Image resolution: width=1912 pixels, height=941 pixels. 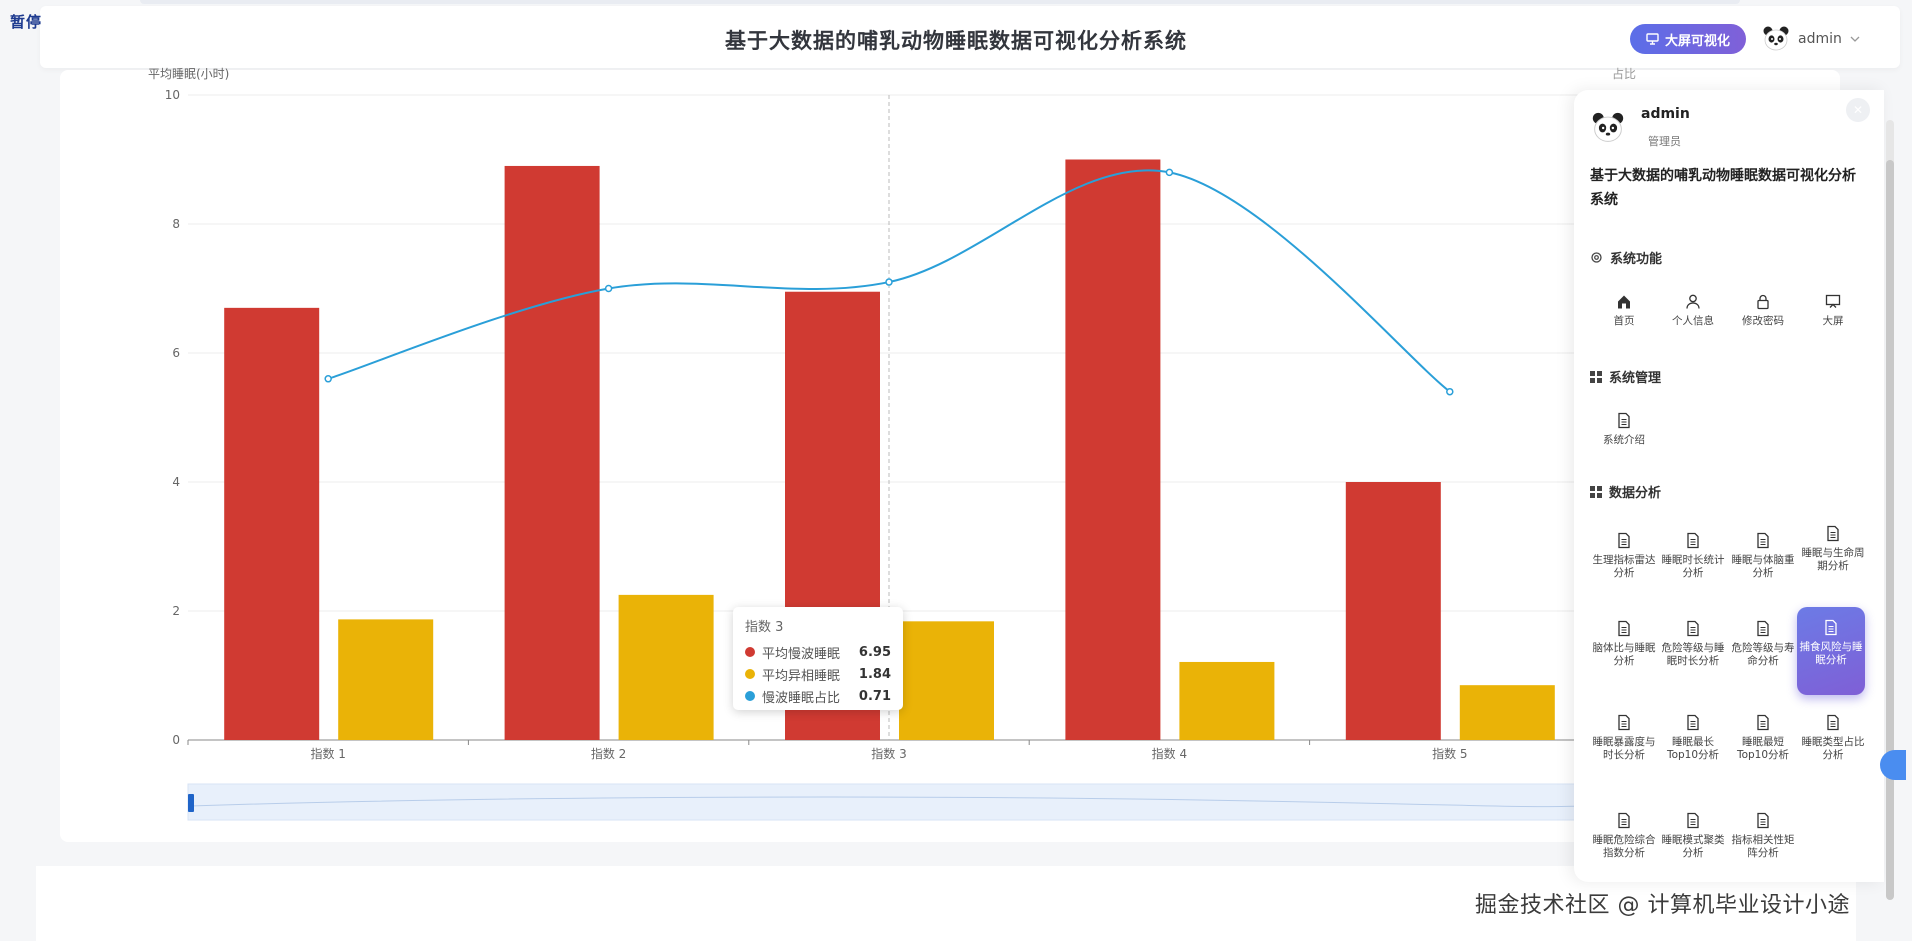 I want to click on menu-item: 修改密码, so click(x=1763, y=310).